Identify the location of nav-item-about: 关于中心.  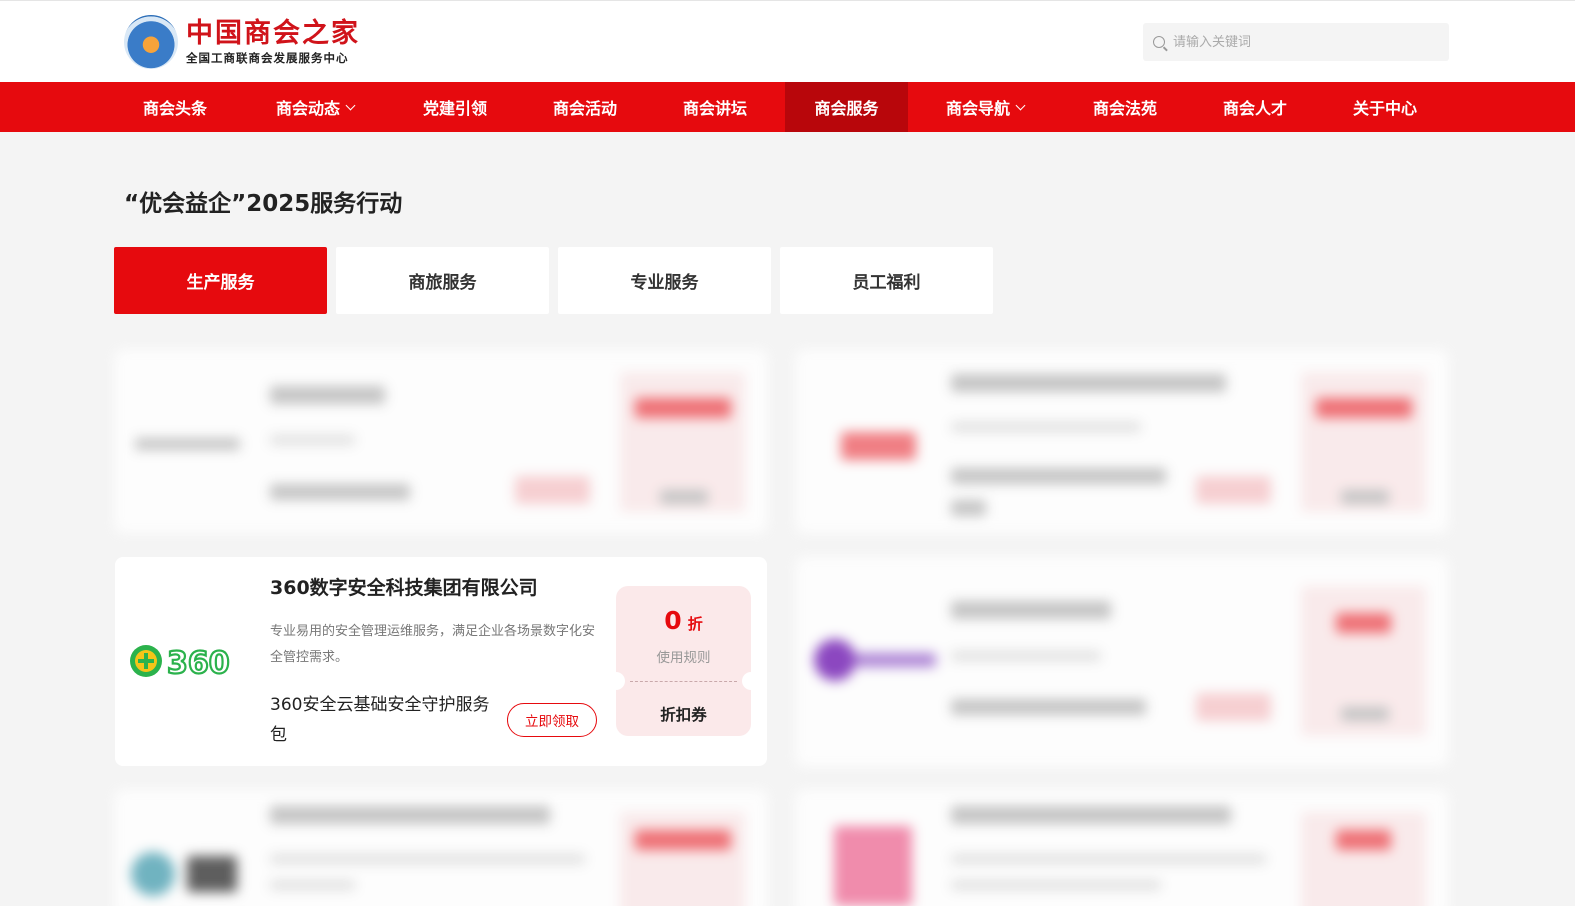
(1385, 107).